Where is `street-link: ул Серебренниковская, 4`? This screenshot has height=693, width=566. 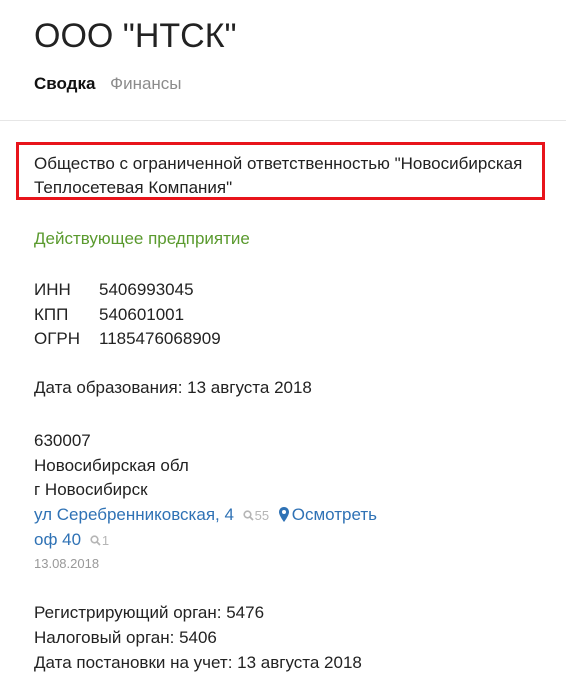 street-link: ул Серебренниковская, 4 is located at coordinates (134, 514).